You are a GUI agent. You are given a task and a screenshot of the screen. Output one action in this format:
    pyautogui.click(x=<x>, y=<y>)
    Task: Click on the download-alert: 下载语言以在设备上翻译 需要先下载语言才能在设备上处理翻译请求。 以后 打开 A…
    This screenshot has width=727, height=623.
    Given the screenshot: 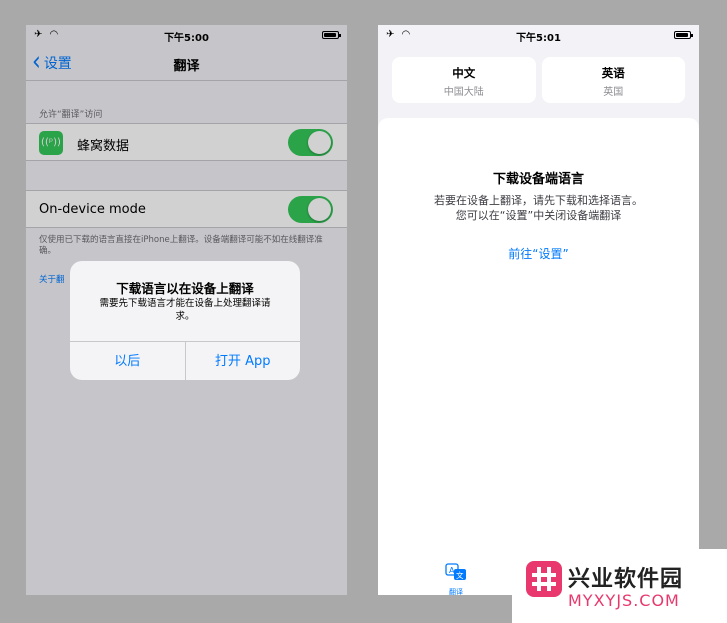 What is the action you would take?
    pyautogui.click(x=185, y=320)
    